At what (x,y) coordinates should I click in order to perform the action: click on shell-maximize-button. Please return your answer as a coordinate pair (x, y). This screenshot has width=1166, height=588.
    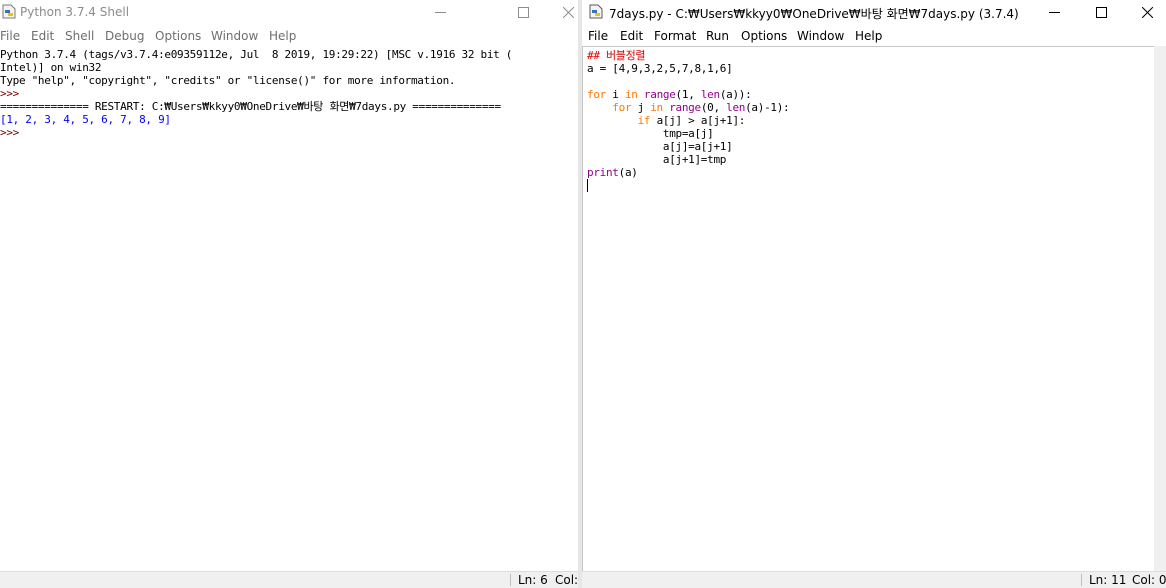
    Looking at the image, I should click on (523, 12).